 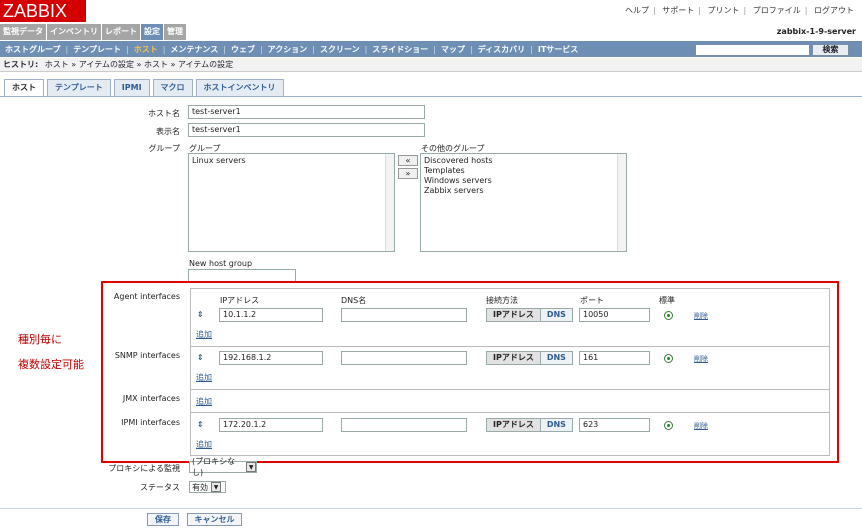 What do you see at coordinates (667, 300) in the screenshot?
I see `default-column-header: 標準` at bounding box center [667, 300].